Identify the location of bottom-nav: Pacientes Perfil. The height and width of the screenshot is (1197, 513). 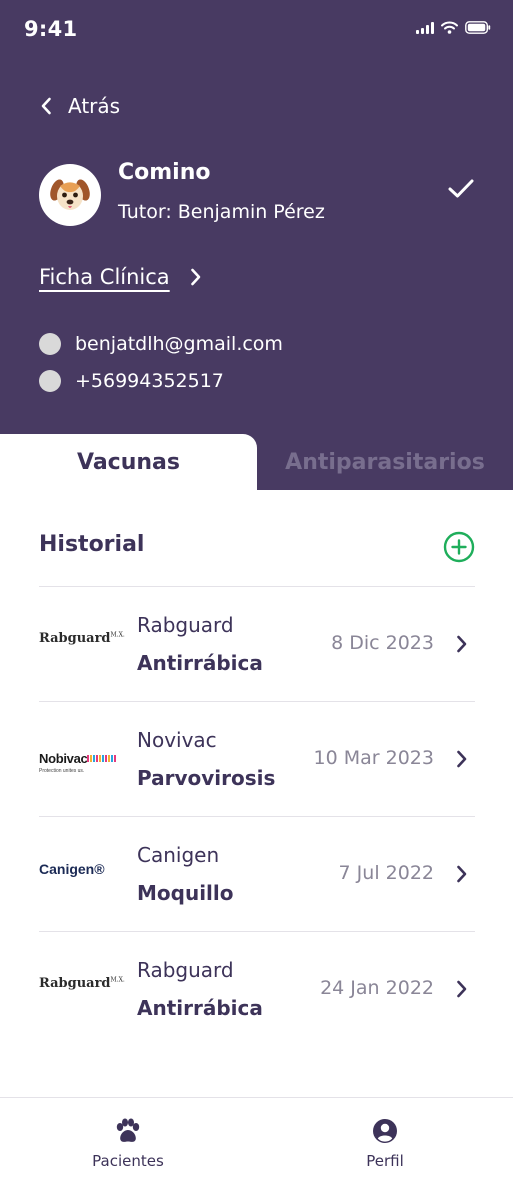
(256, 1147).